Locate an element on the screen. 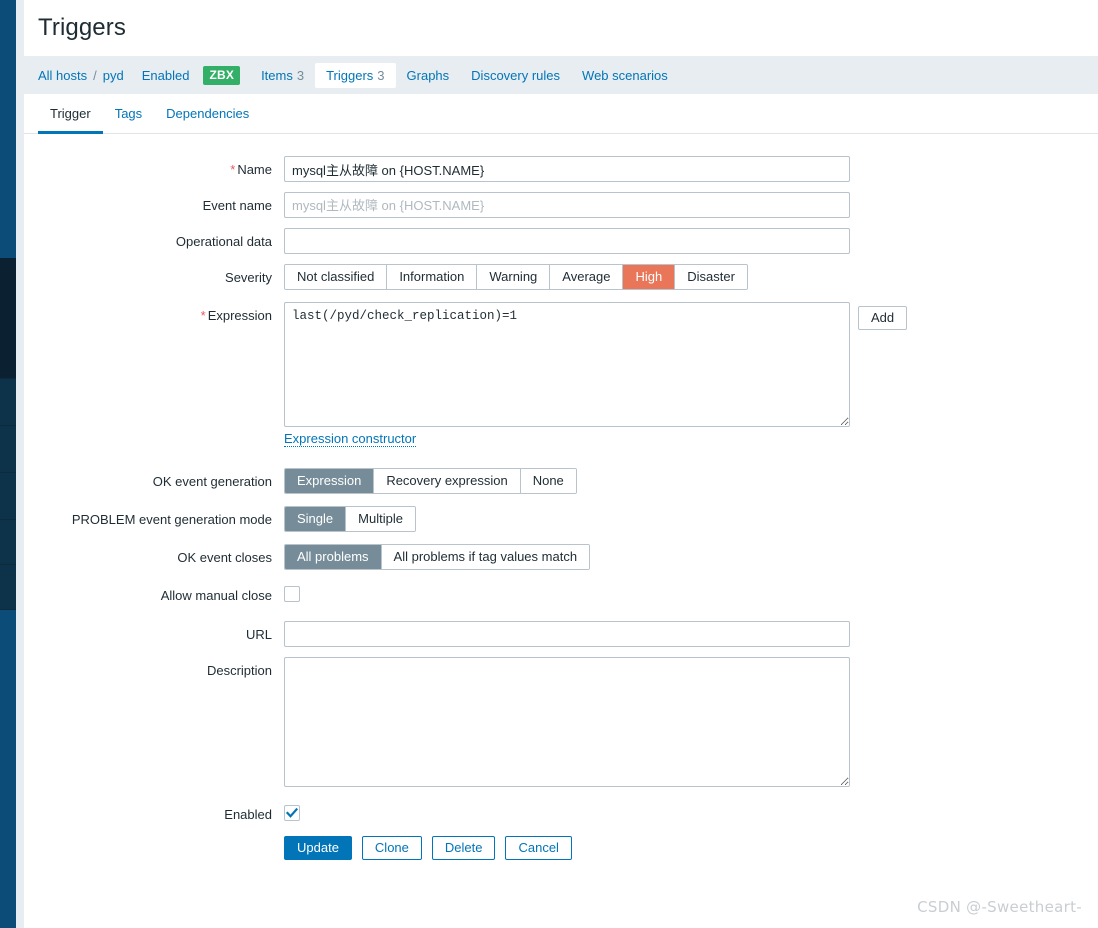 The width and height of the screenshot is (1098, 928). row-url: URL is located at coordinates (561, 634).